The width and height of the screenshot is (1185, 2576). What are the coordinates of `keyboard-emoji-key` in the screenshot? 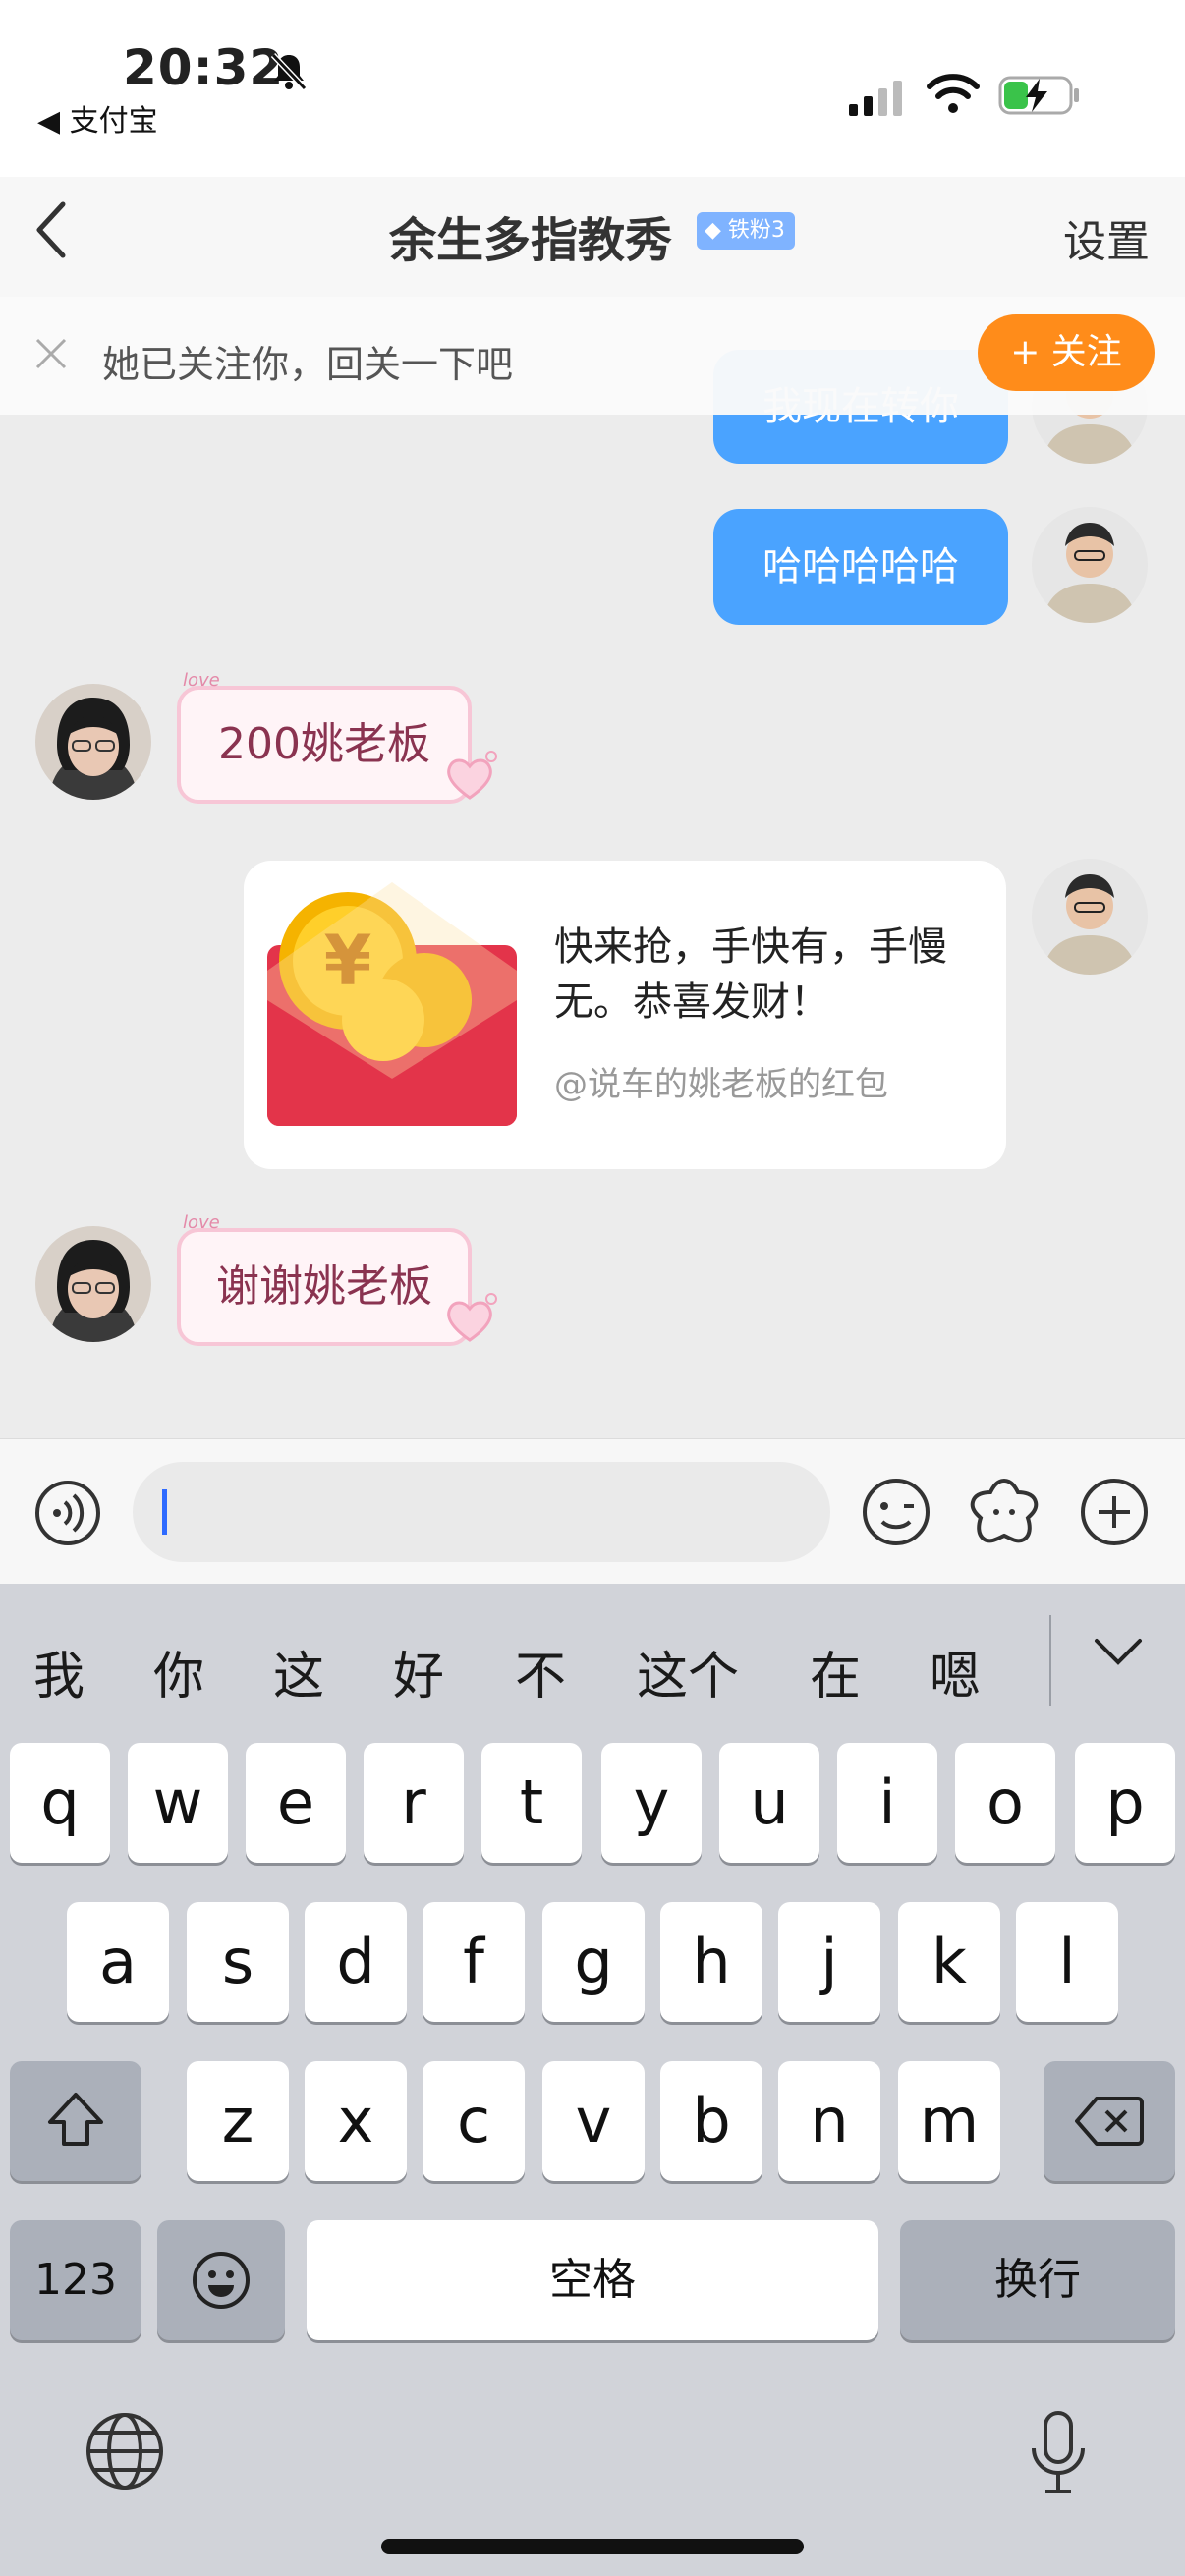 It's located at (221, 2280).